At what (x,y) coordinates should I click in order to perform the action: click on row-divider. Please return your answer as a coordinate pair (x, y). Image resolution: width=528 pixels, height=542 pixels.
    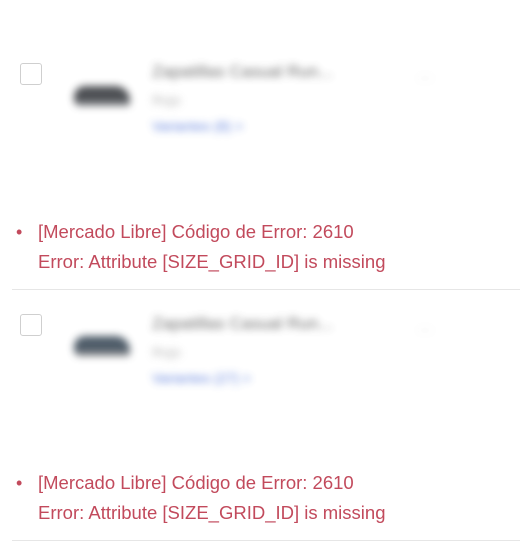
    Looking at the image, I should click on (266, 540).